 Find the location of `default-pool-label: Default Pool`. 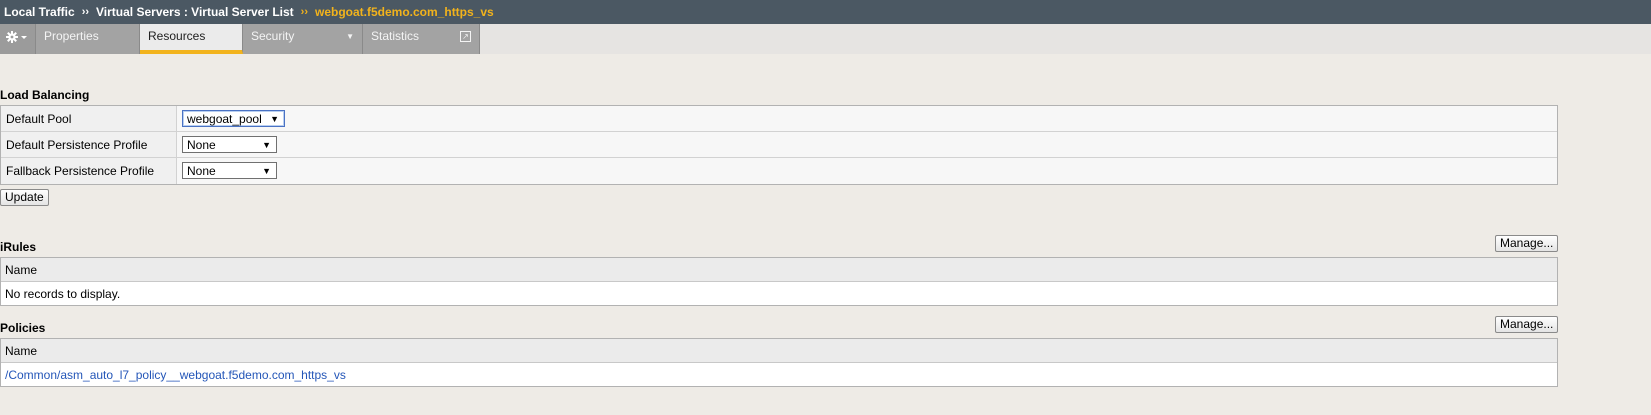

default-pool-label: Default Pool is located at coordinates (89, 118).